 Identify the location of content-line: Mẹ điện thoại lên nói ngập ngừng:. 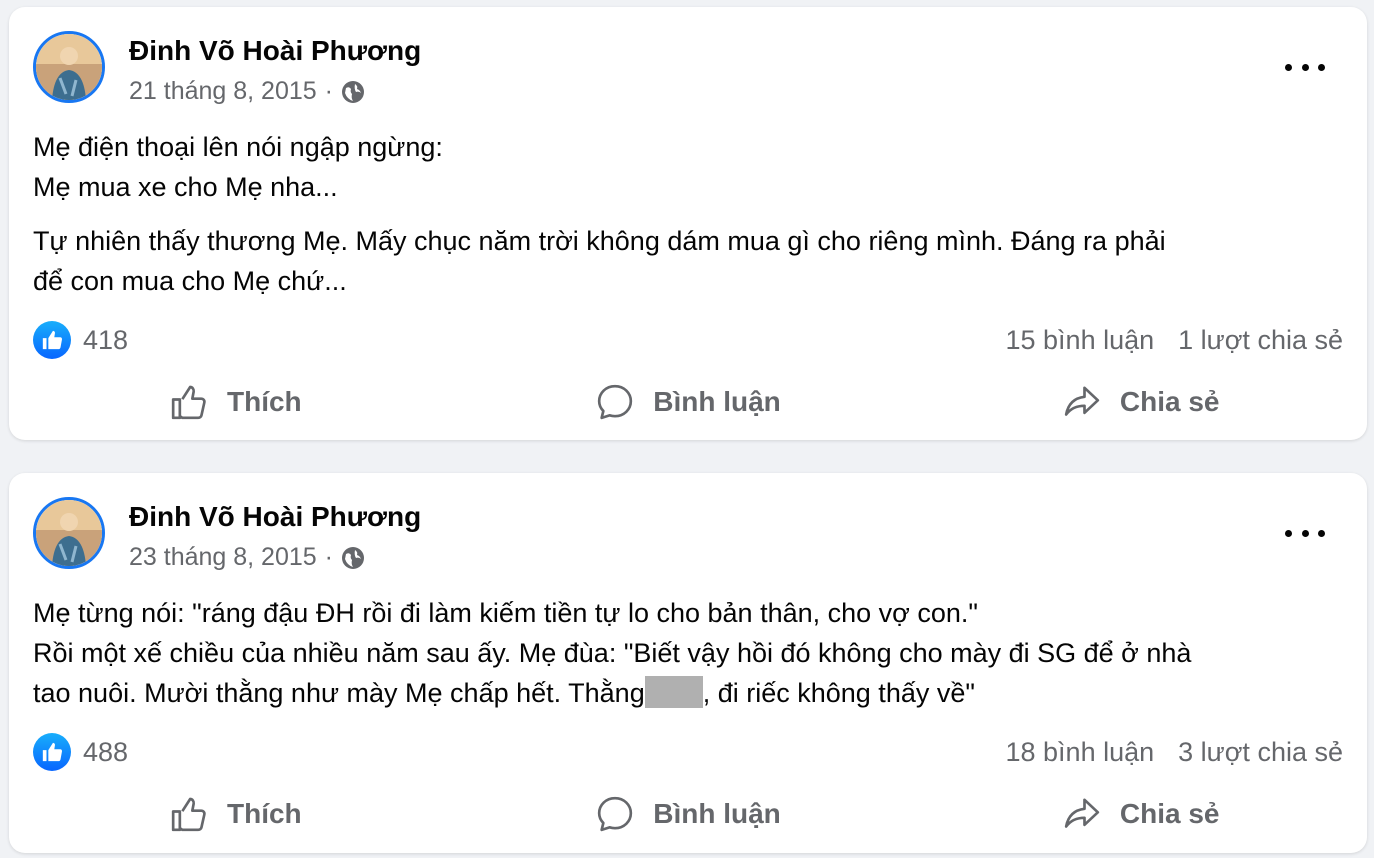
(238, 147).